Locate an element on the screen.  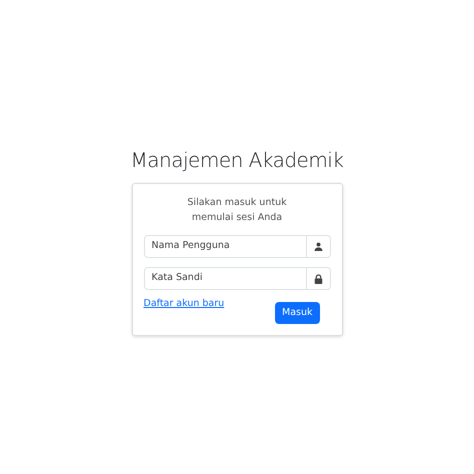
user-icon is located at coordinates (318, 246).